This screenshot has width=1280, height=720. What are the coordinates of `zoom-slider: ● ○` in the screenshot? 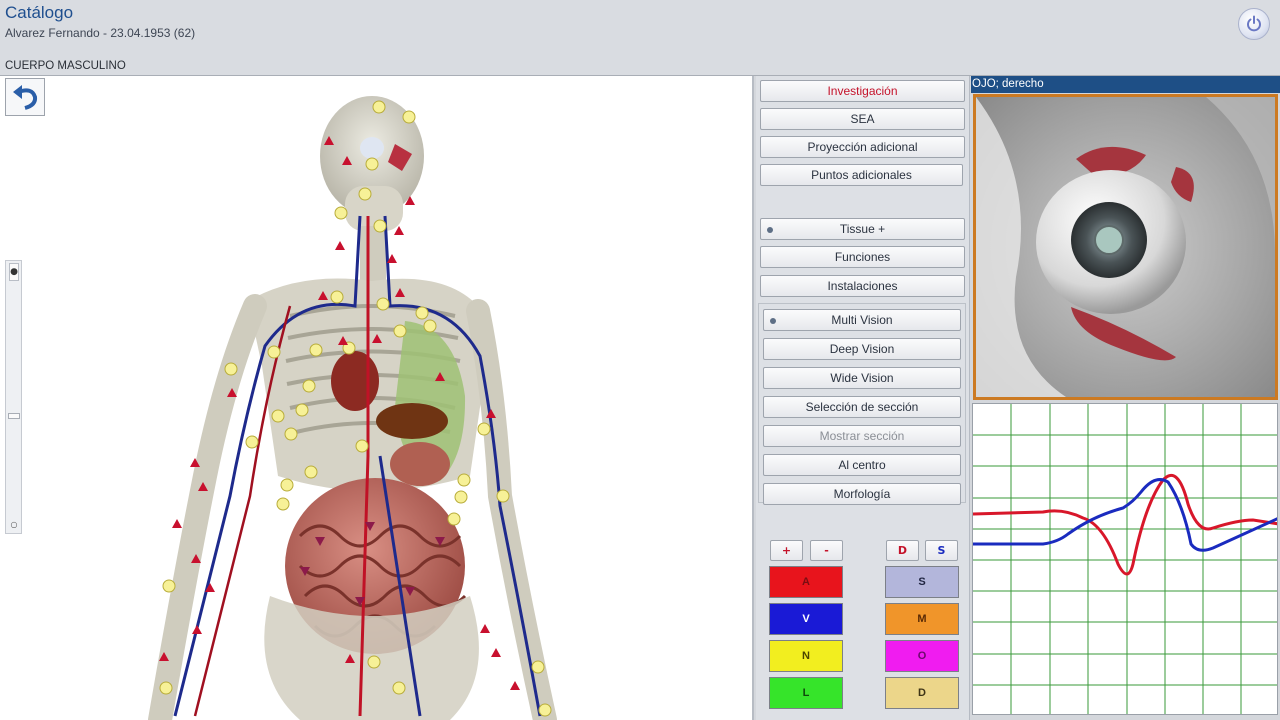 It's located at (13, 397).